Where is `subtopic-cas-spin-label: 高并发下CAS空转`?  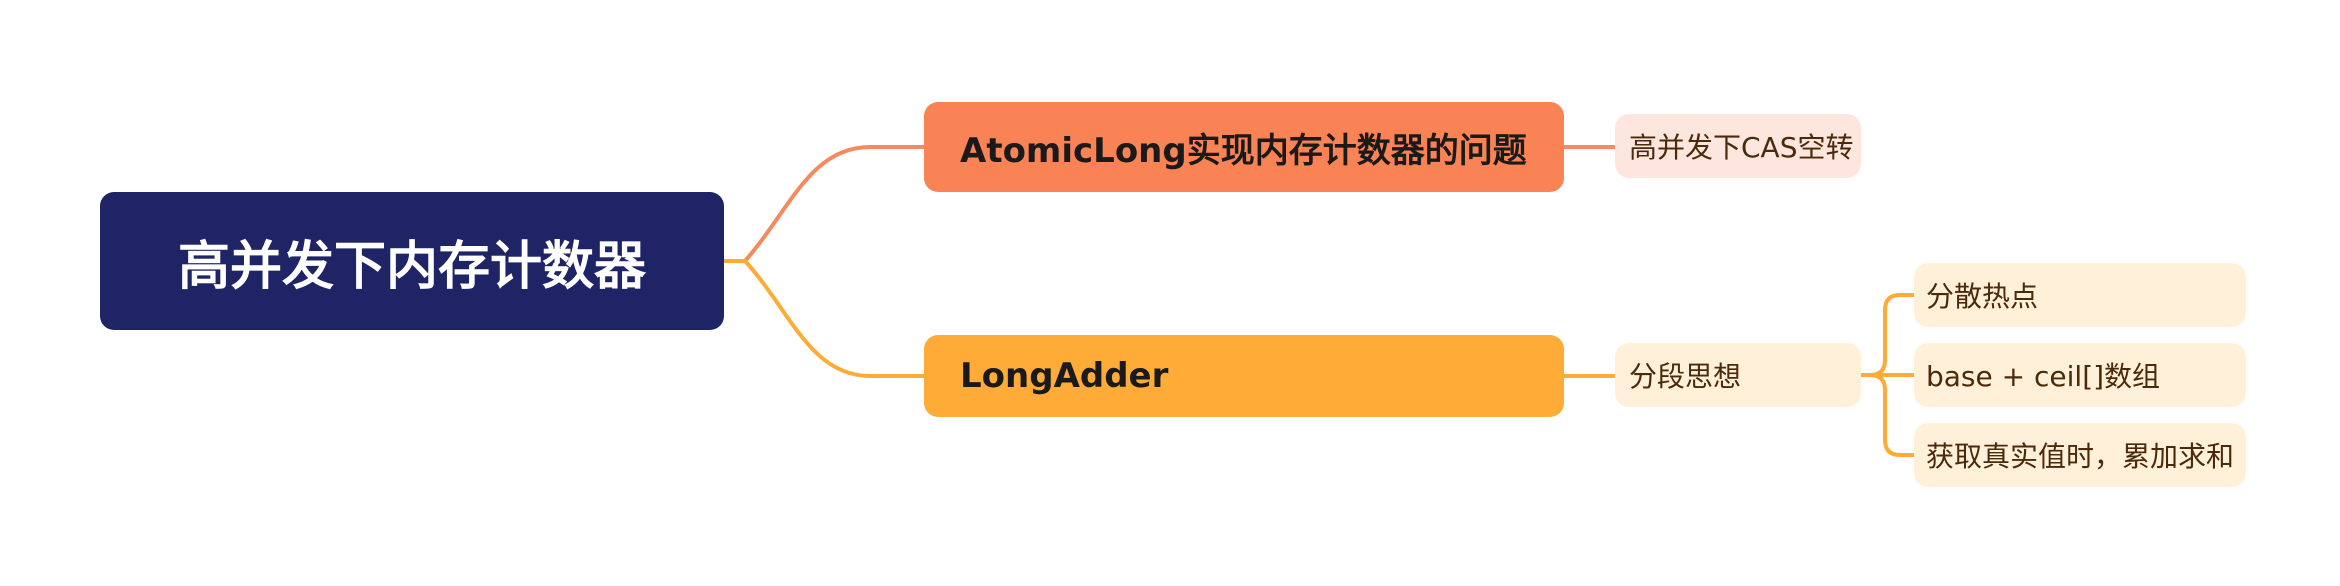
subtopic-cas-spin-label: 高并发下CAS空转 is located at coordinates (1741, 147).